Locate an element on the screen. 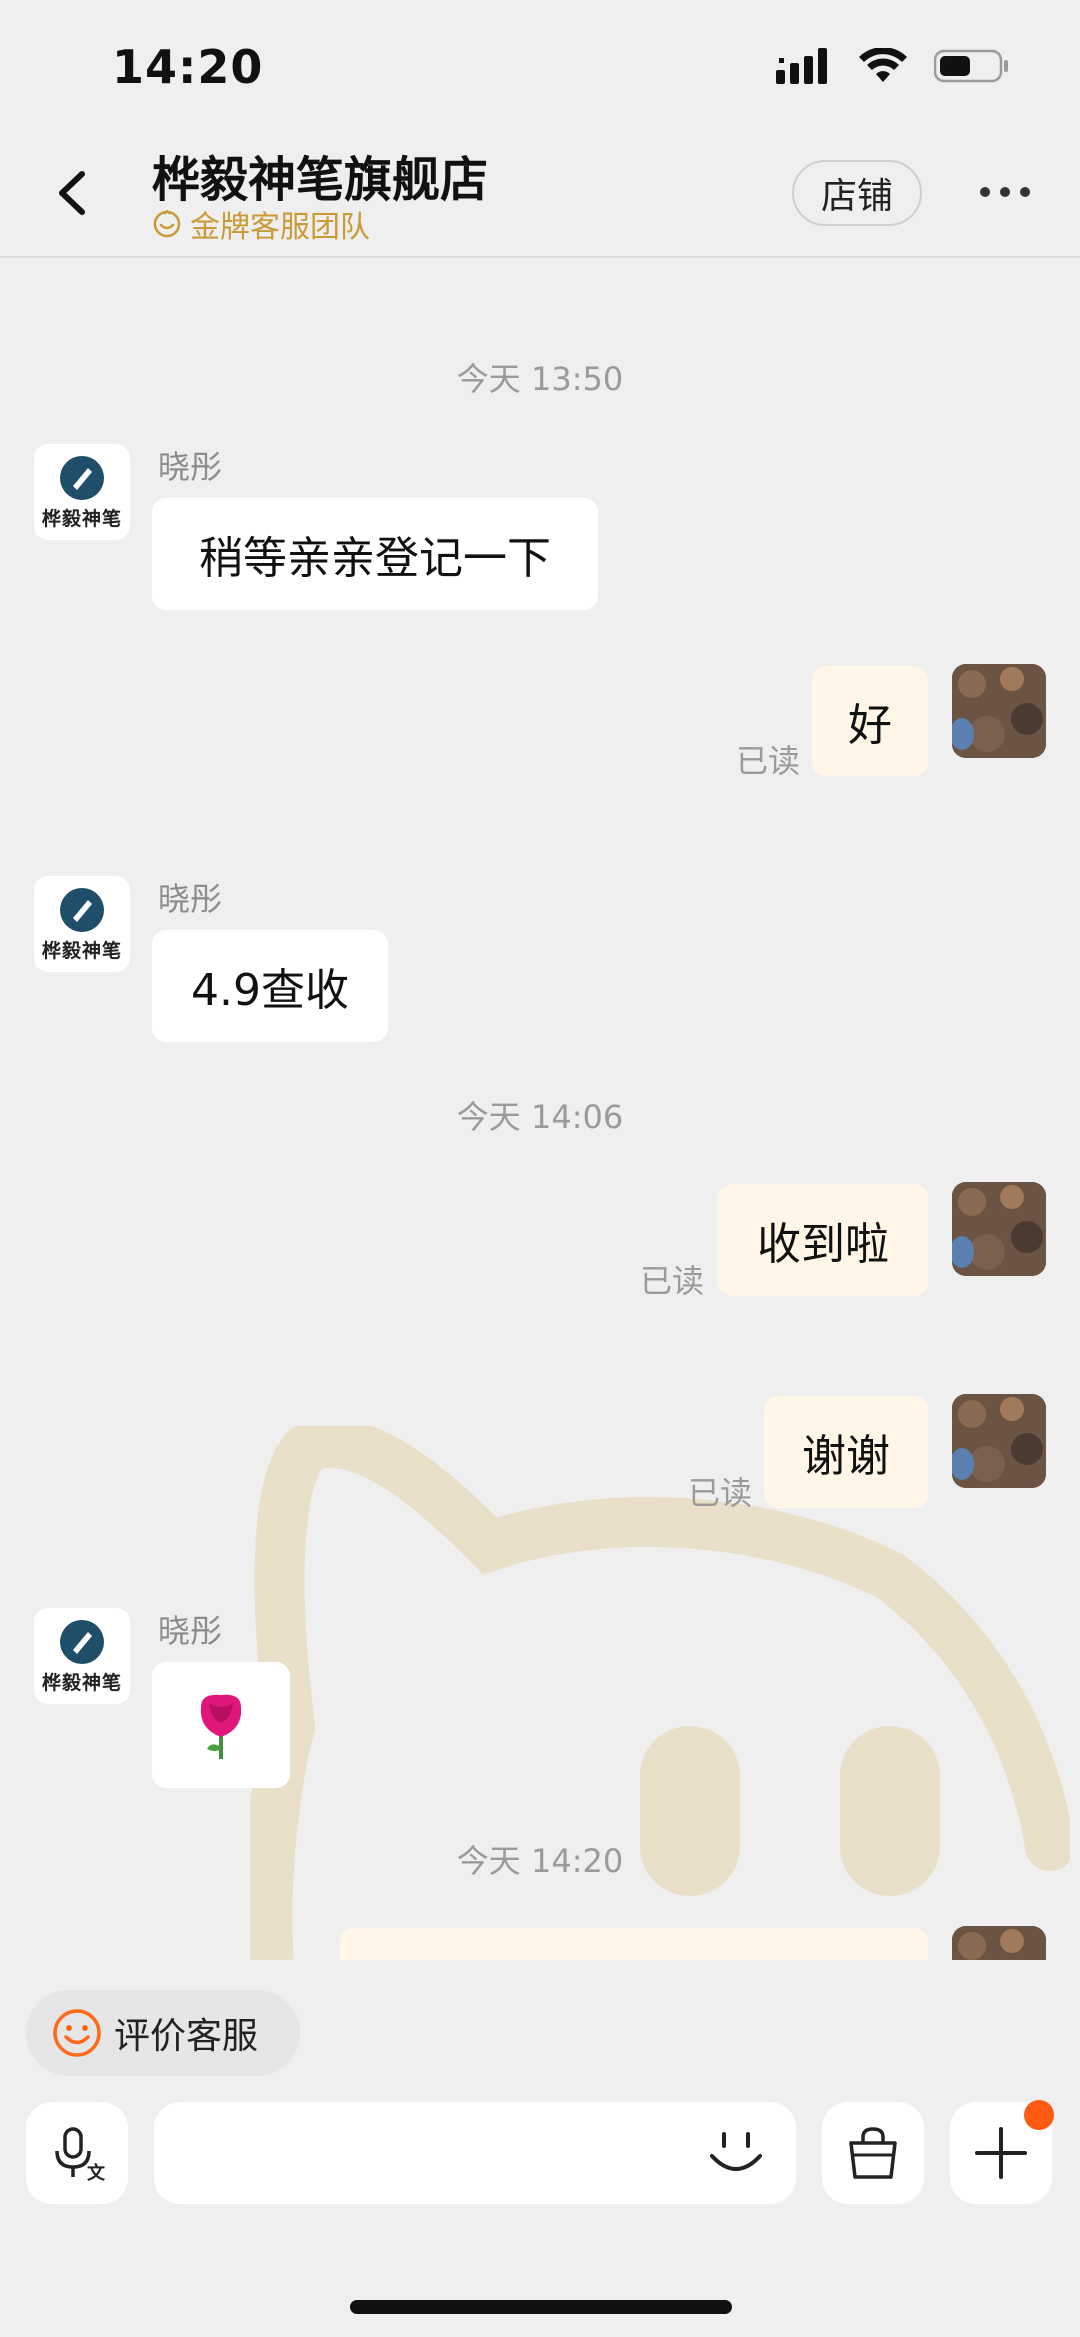 This screenshot has height=2337, width=1080. emoji-icon is located at coordinates (736, 2151).